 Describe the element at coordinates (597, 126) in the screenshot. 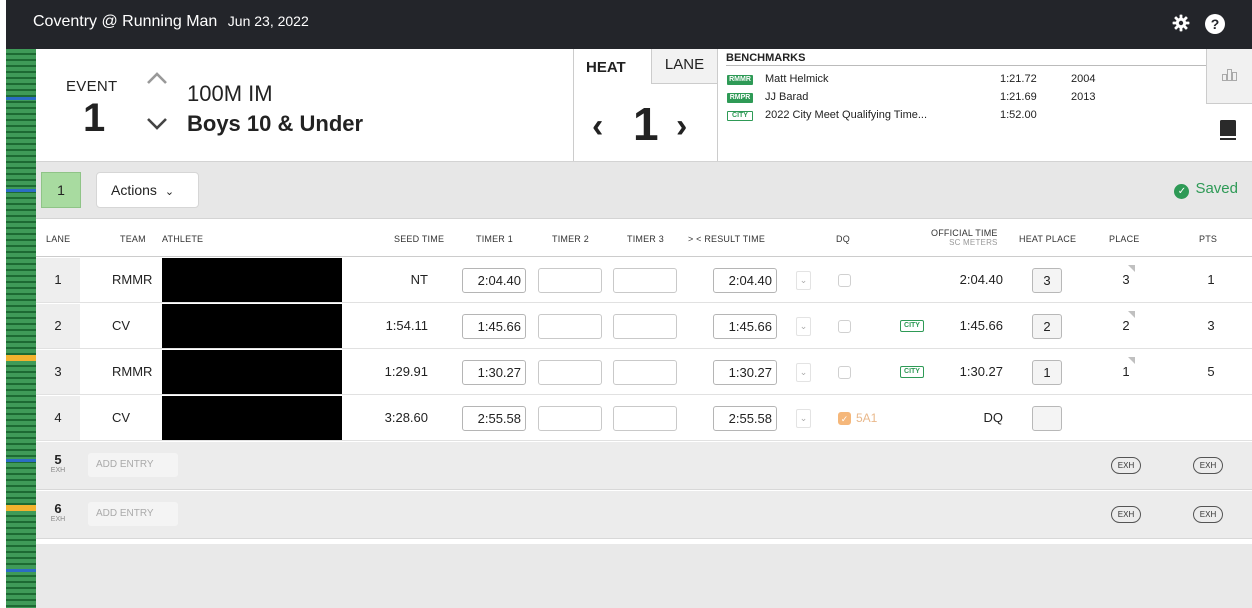

I see `chevron-left-icon: ‹` at that location.